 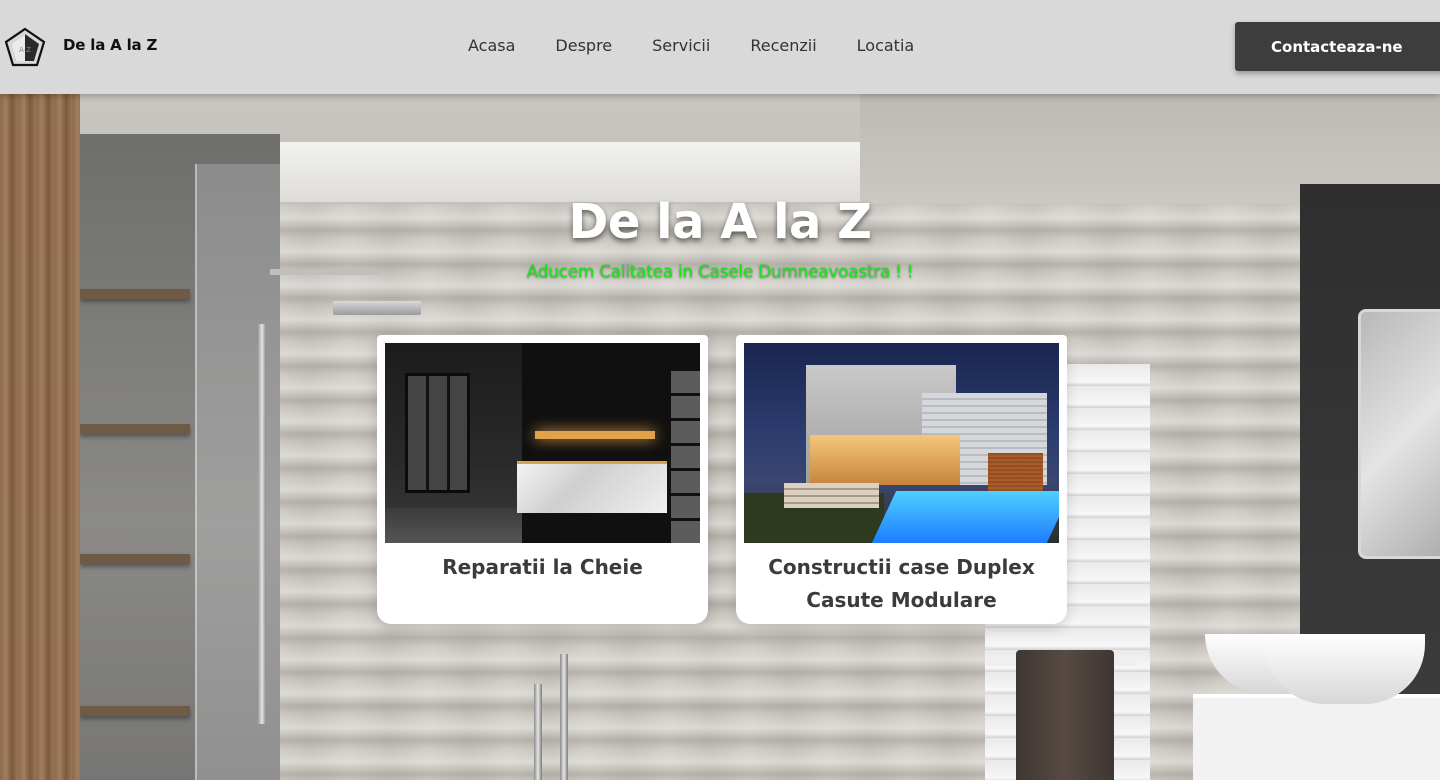 What do you see at coordinates (901, 443) in the screenshot?
I see `modern-house-pool-photo` at bounding box center [901, 443].